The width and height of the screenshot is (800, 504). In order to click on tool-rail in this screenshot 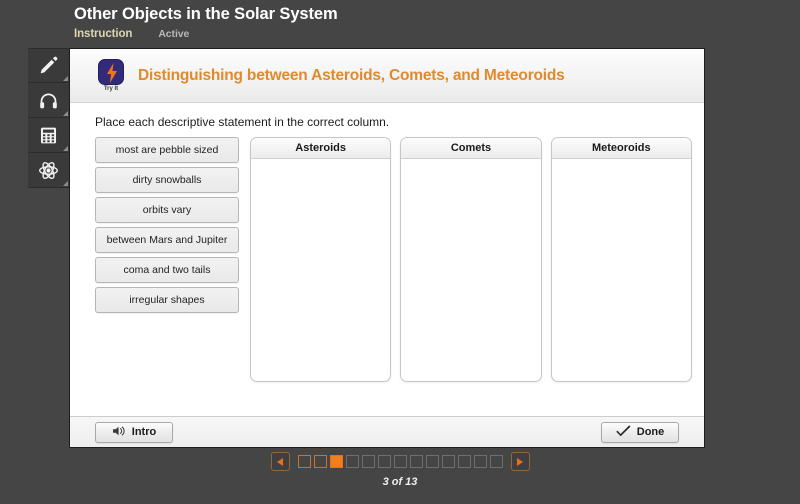, I will do `click(48, 118)`.